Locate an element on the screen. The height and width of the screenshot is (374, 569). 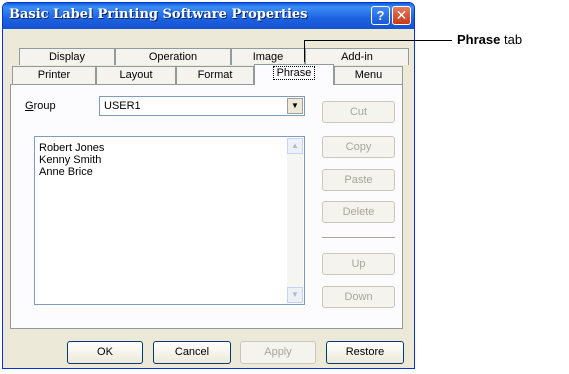
tab-format: Format is located at coordinates (215, 75).